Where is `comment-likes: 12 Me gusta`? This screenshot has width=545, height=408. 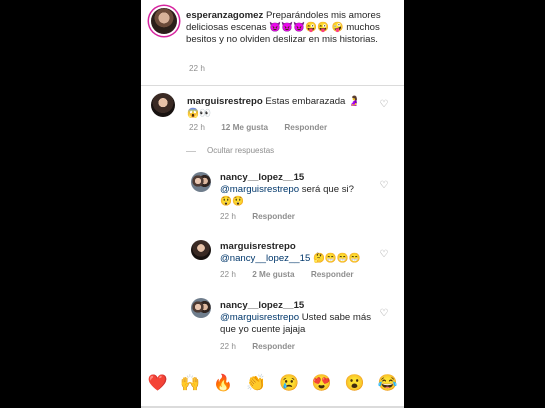
comment-likes: 12 Me gusta is located at coordinates (244, 127).